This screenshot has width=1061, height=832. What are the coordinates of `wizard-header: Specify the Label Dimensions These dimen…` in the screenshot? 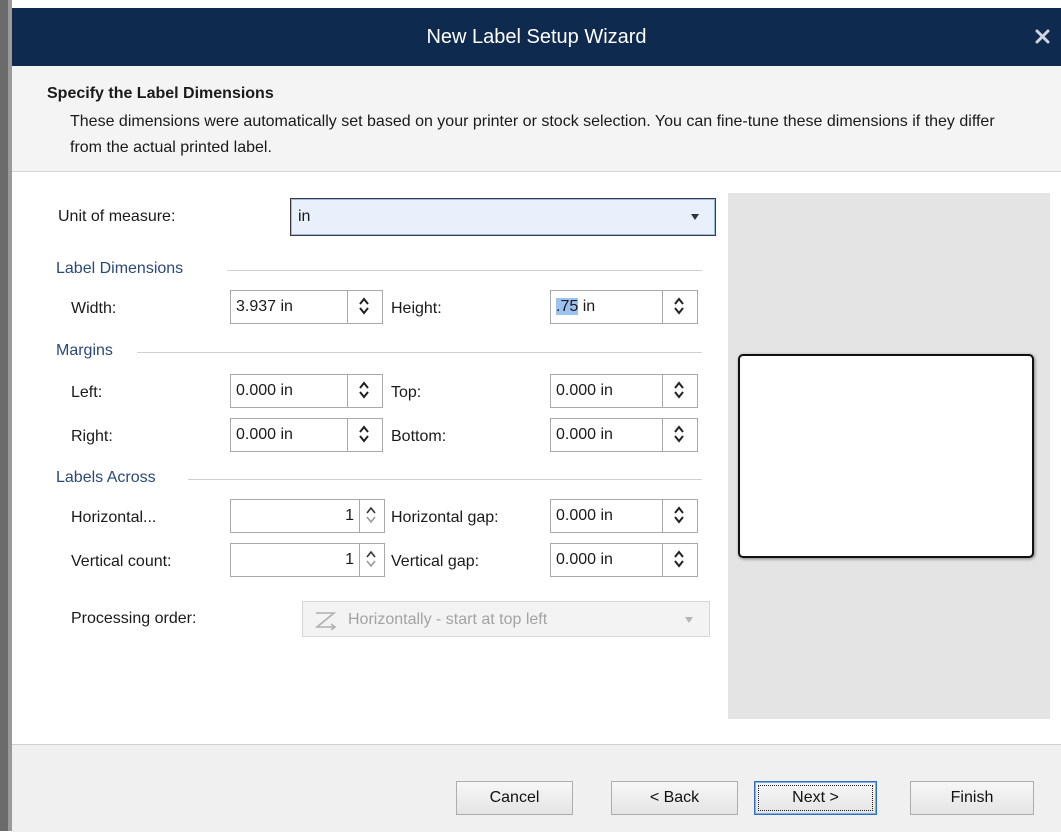 It's located at (536, 119).